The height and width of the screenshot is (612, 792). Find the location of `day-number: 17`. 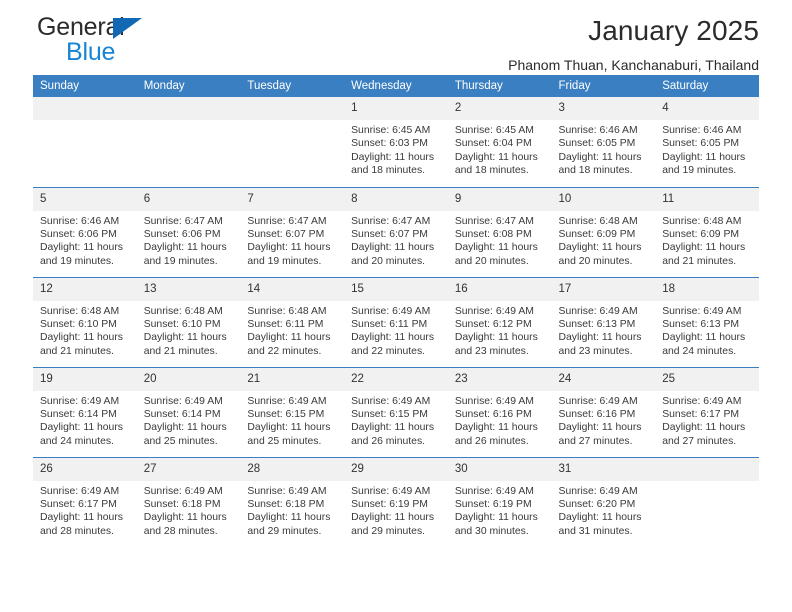

day-number: 17 is located at coordinates (603, 289).